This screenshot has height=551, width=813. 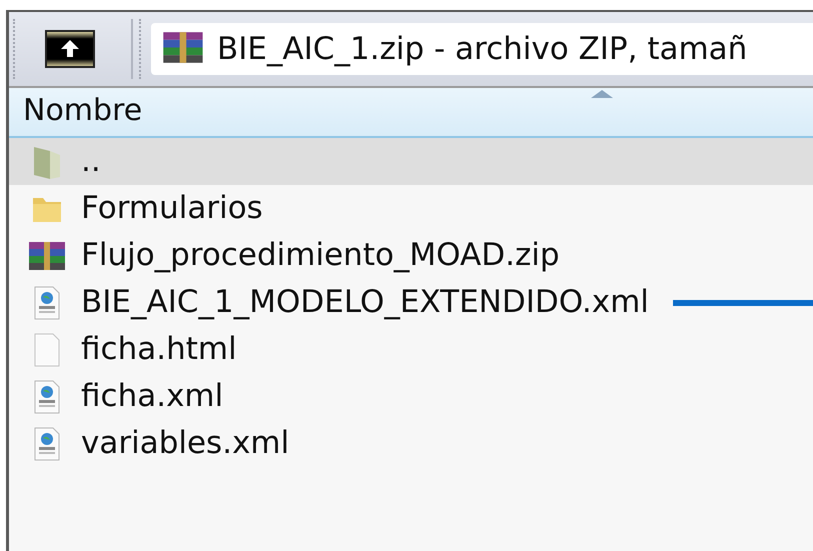 I want to click on column-header: Nombre, so click(x=411, y=113).